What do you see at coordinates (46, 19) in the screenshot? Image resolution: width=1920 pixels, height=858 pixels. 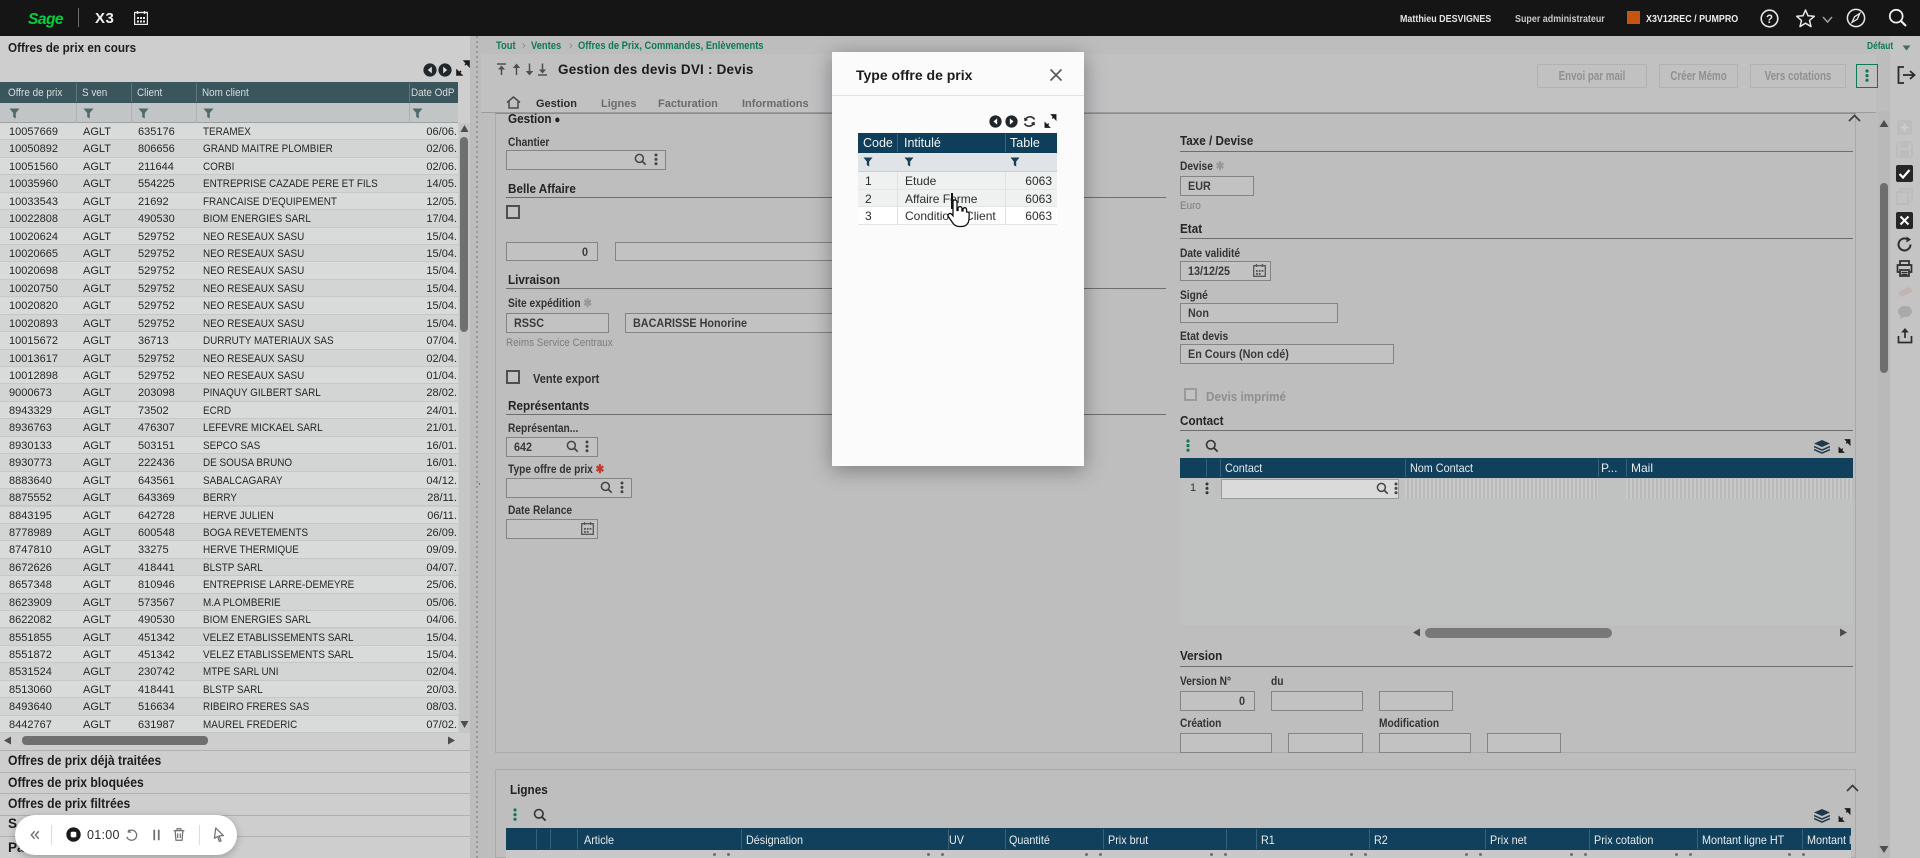 I see `svg-text: Sage` at bounding box center [46, 19].